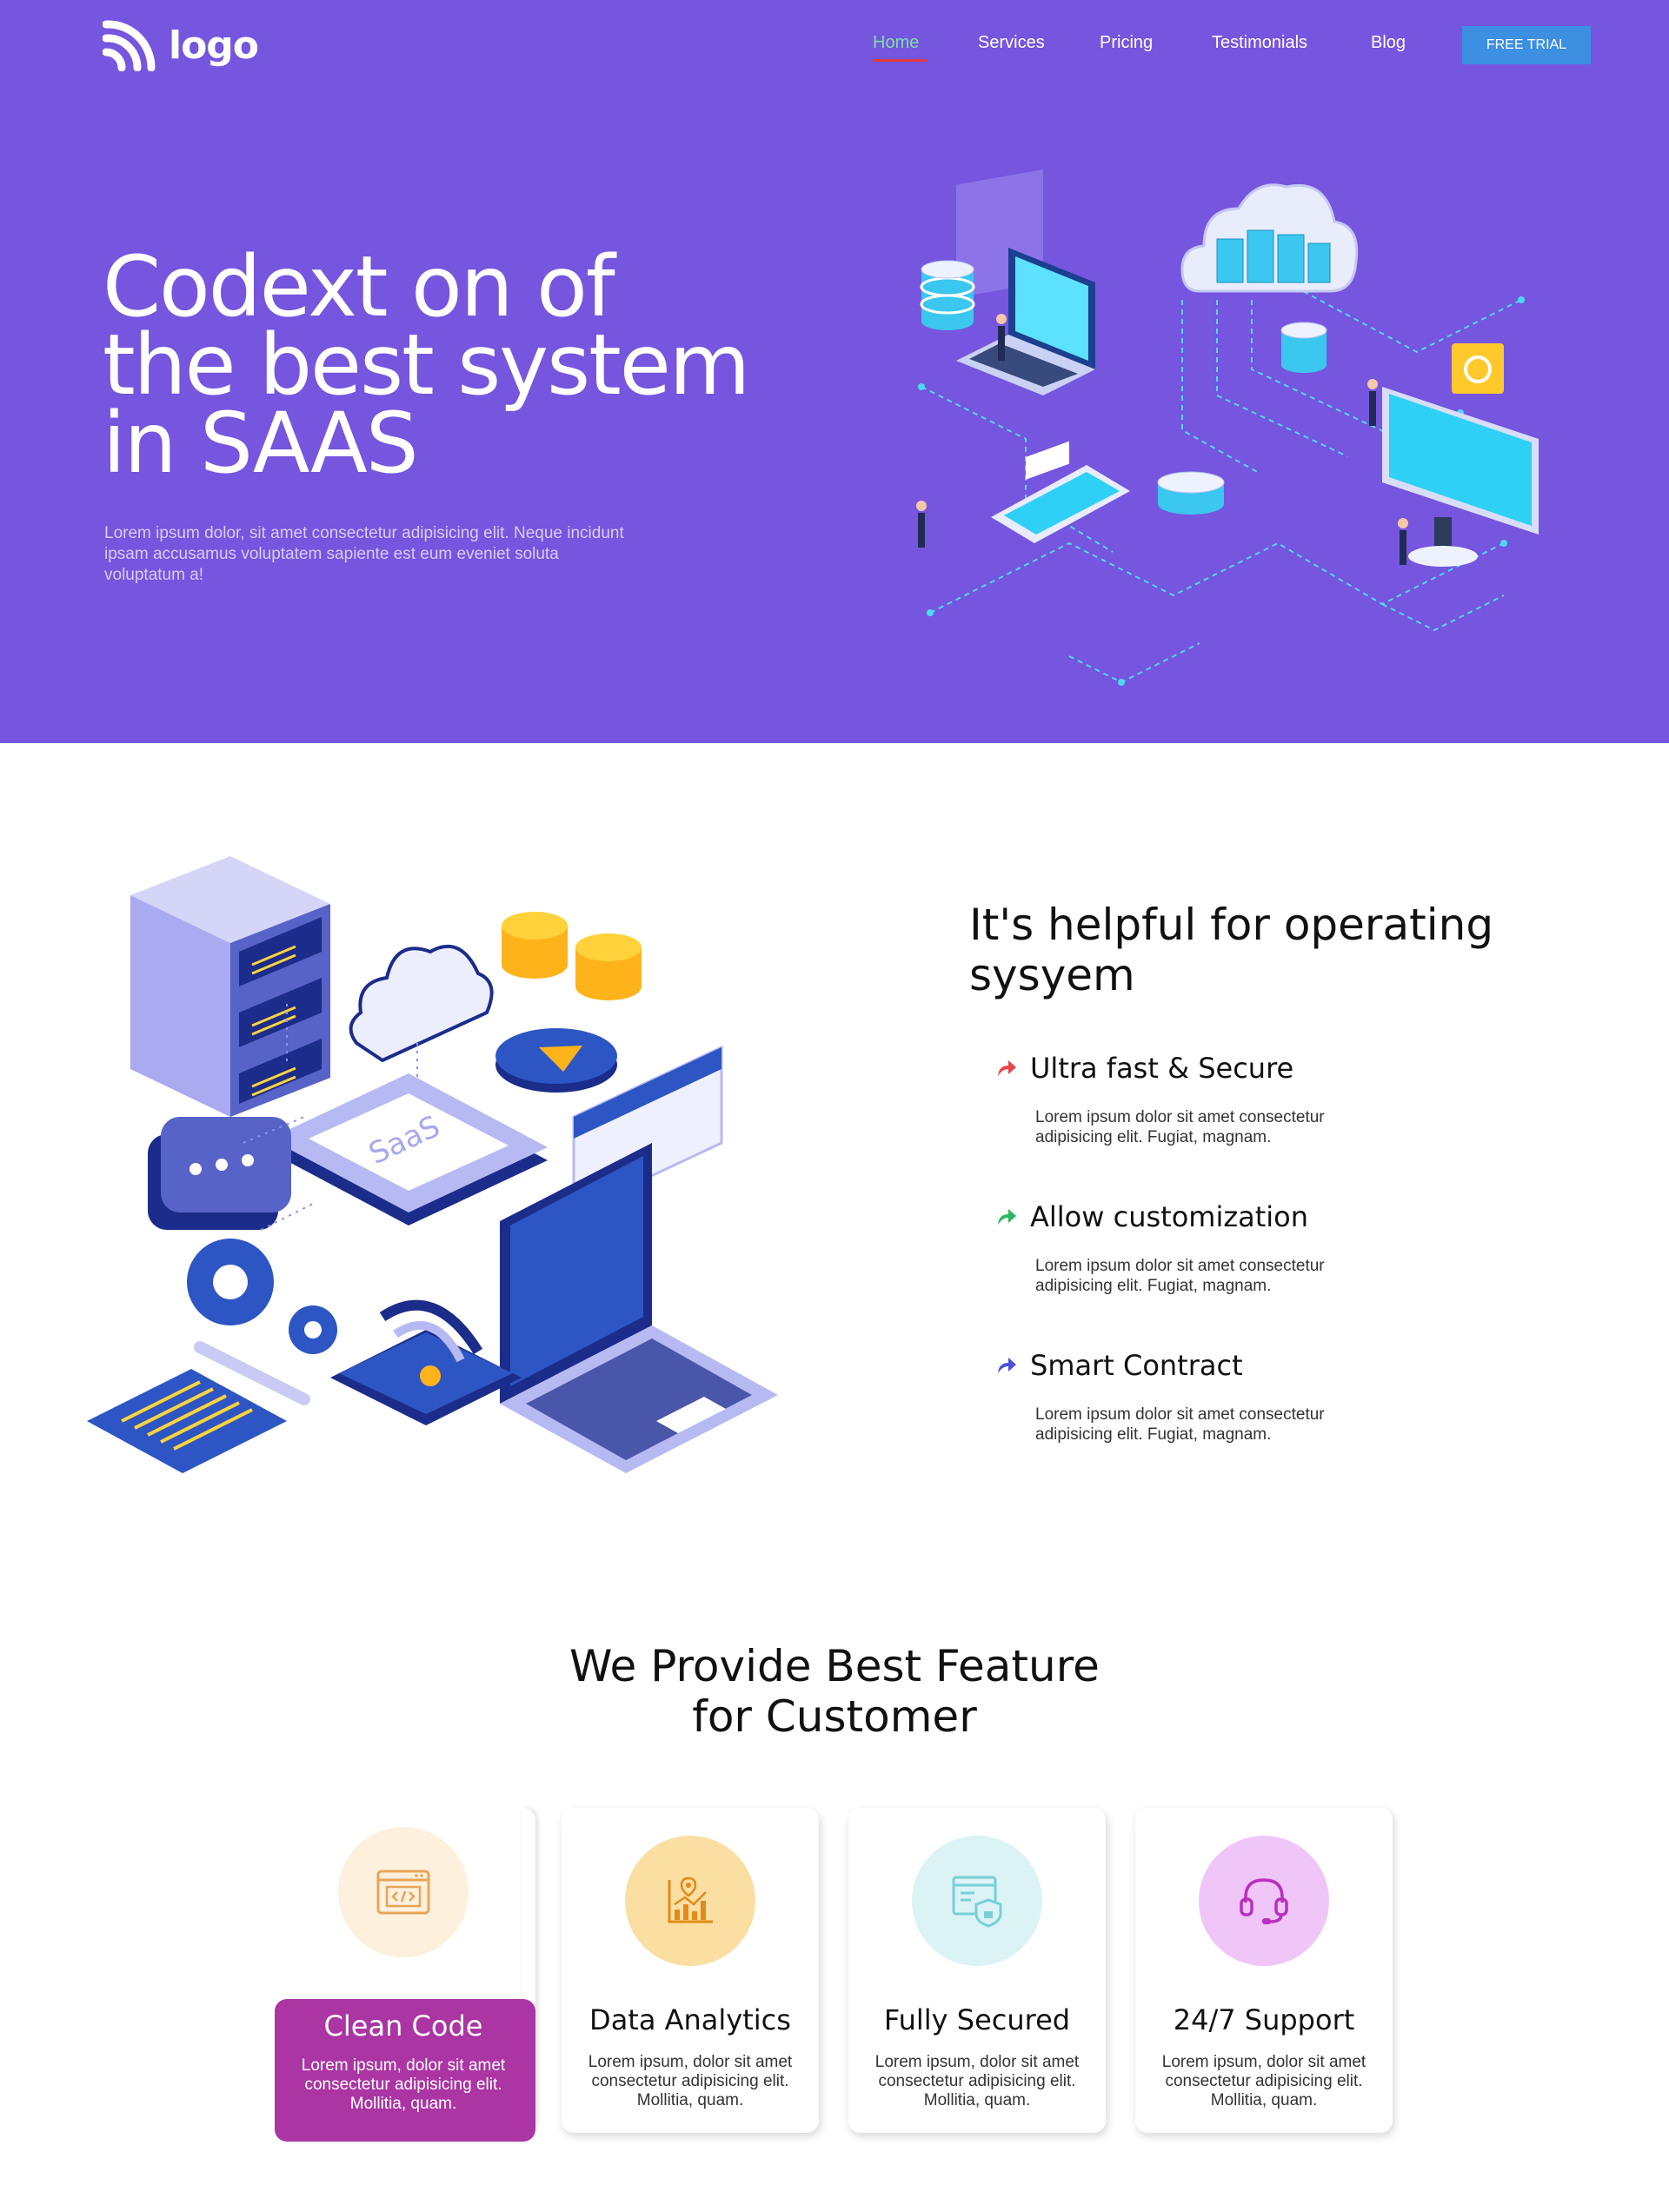 This screenshot has height=2212, width=1669. What do you see at coordinates (432, 1164) in the screenshot?
I see `saas-isometric-illustration: SaaS` at bounding box center [432, 1164].